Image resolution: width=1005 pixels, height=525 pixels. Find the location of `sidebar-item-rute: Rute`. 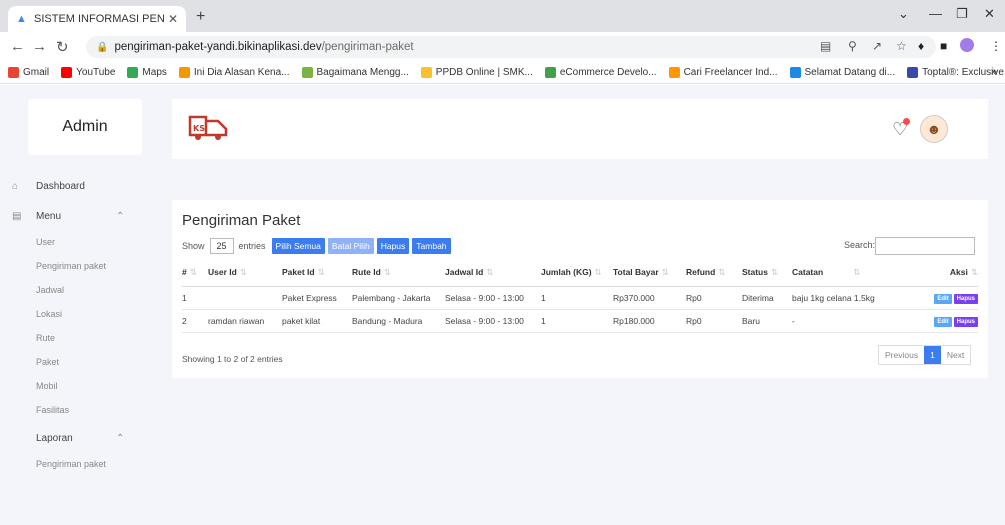

sidebar-item-rute: Rute is located at coordinates (45, 338).